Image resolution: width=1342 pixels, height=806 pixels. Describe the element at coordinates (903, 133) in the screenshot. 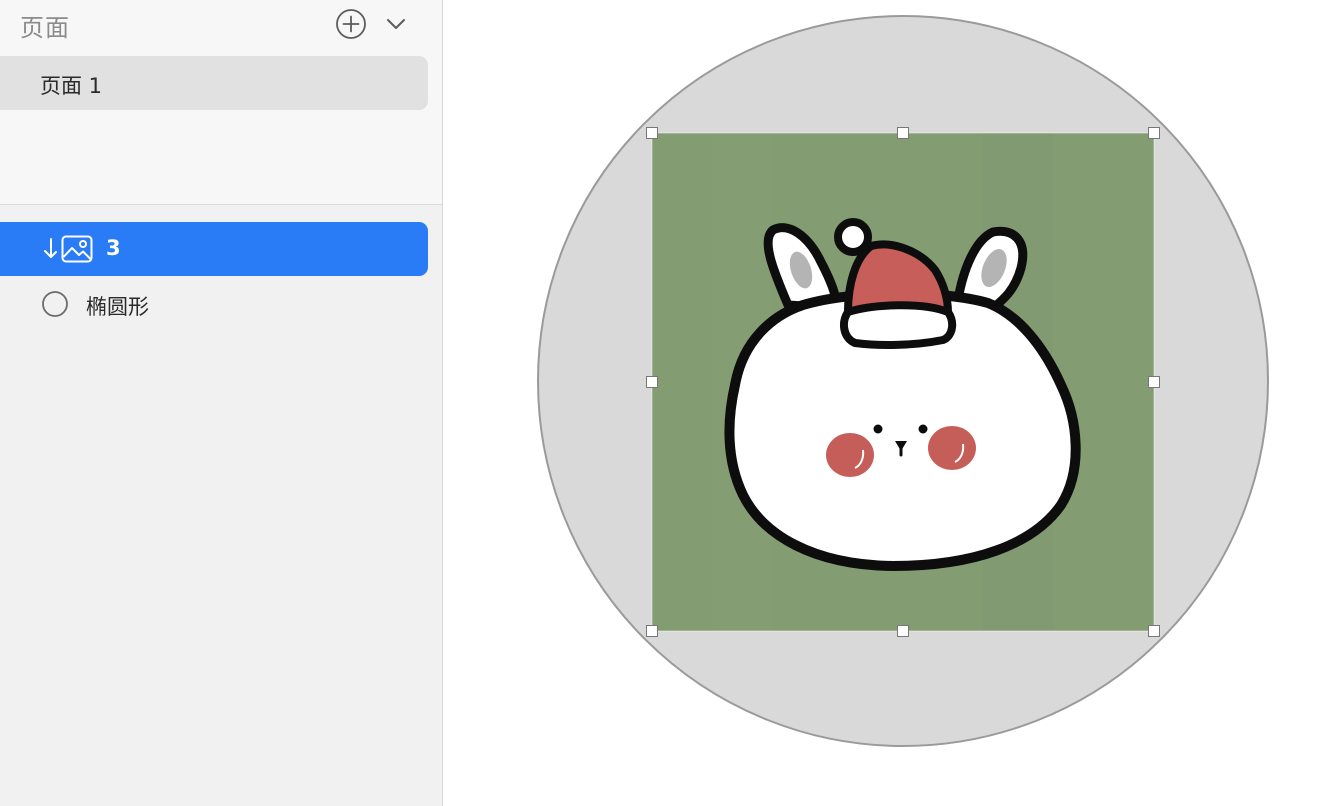

I see `resize-handle-top` at that location.